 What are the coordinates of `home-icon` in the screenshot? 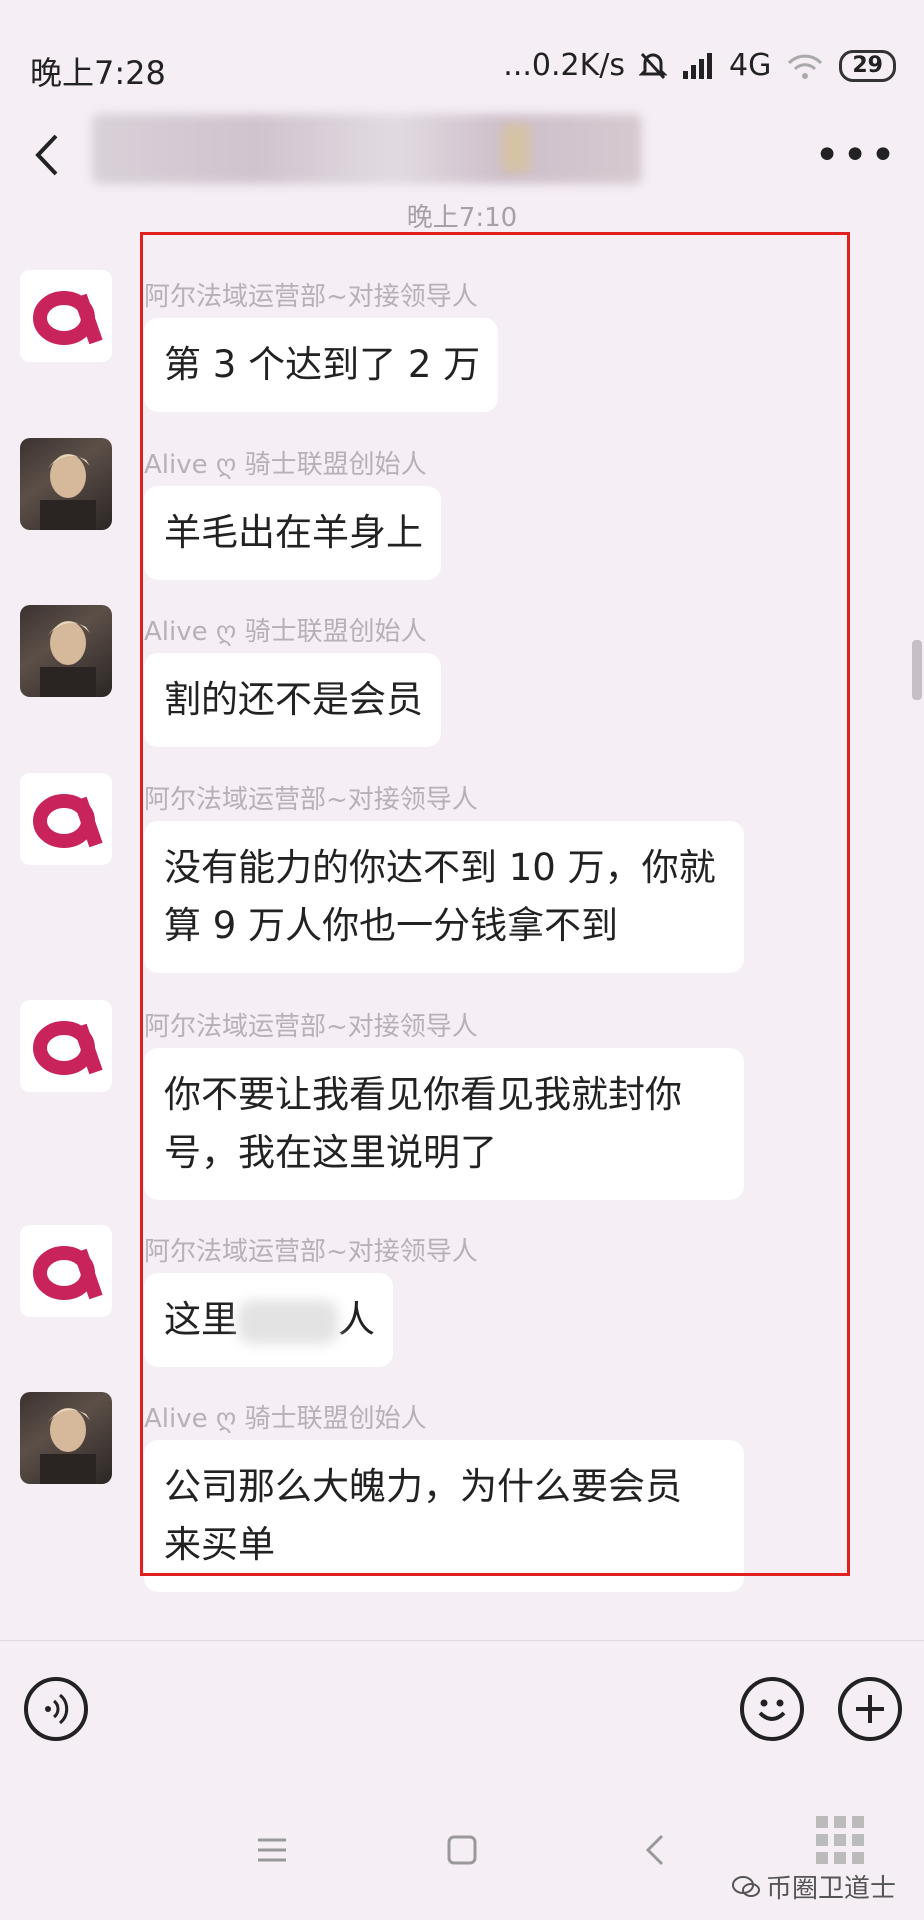 It's located at (462, 1850).